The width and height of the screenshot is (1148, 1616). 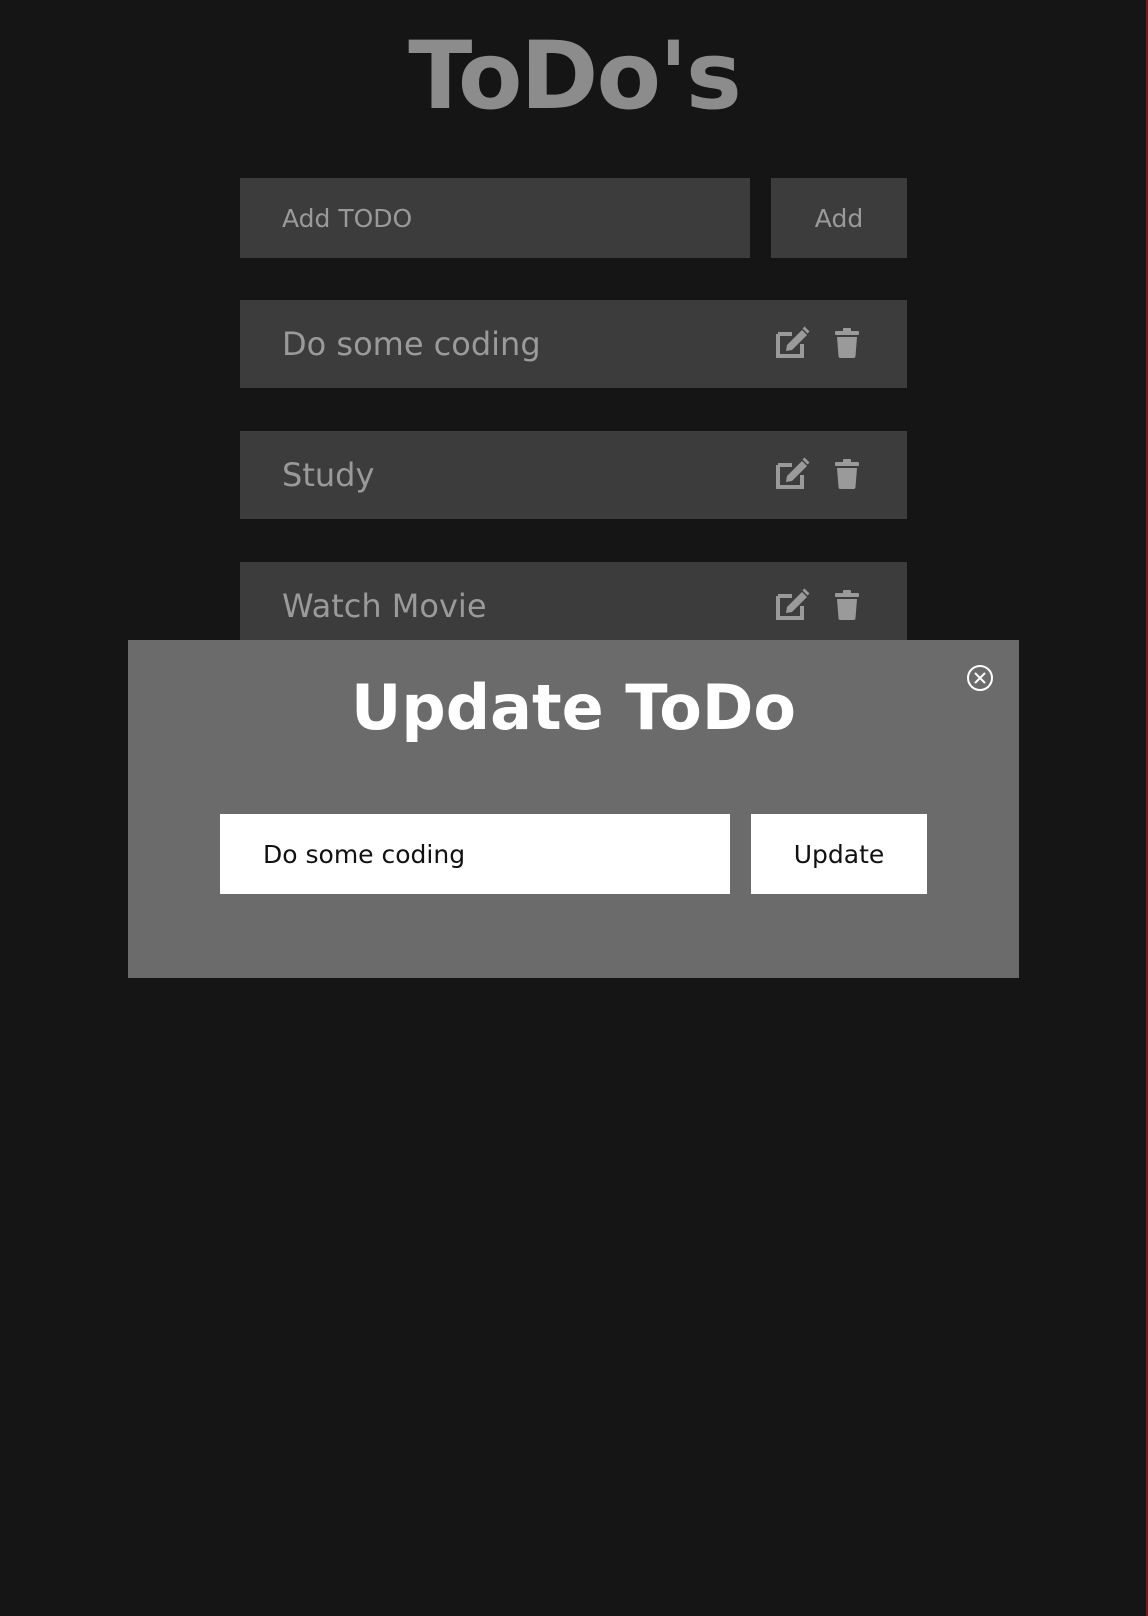 I want to click on add-todo-form: Add, so click(x=573, y=218).